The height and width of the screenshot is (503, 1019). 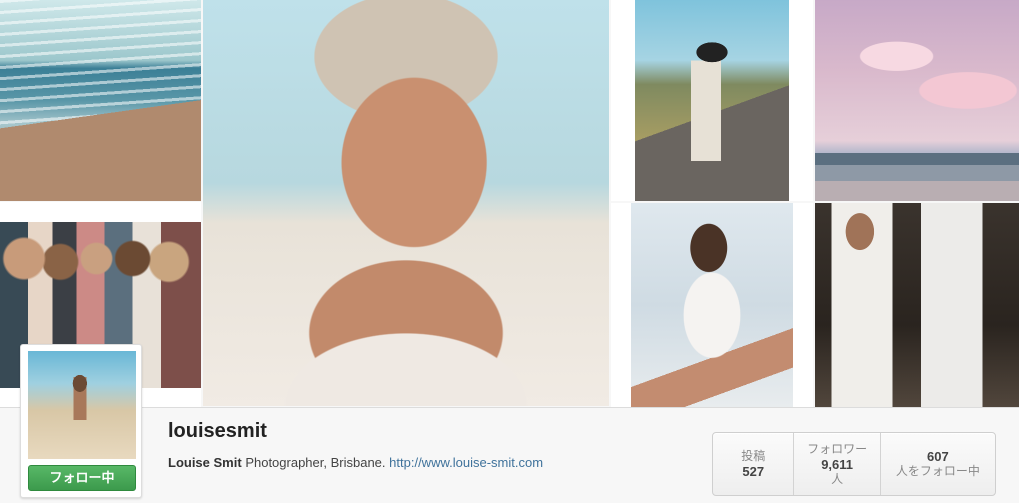 What do you see at coordinates (753, 471) in the screenshot?
I see `stat-posts-value: 527` at bounding box center [753, 471].